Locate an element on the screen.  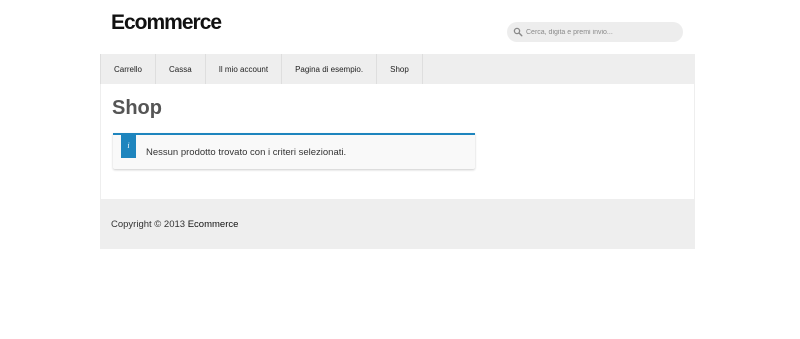
footer-brand-link: Ecommerce is located at coordinates (213, 224).